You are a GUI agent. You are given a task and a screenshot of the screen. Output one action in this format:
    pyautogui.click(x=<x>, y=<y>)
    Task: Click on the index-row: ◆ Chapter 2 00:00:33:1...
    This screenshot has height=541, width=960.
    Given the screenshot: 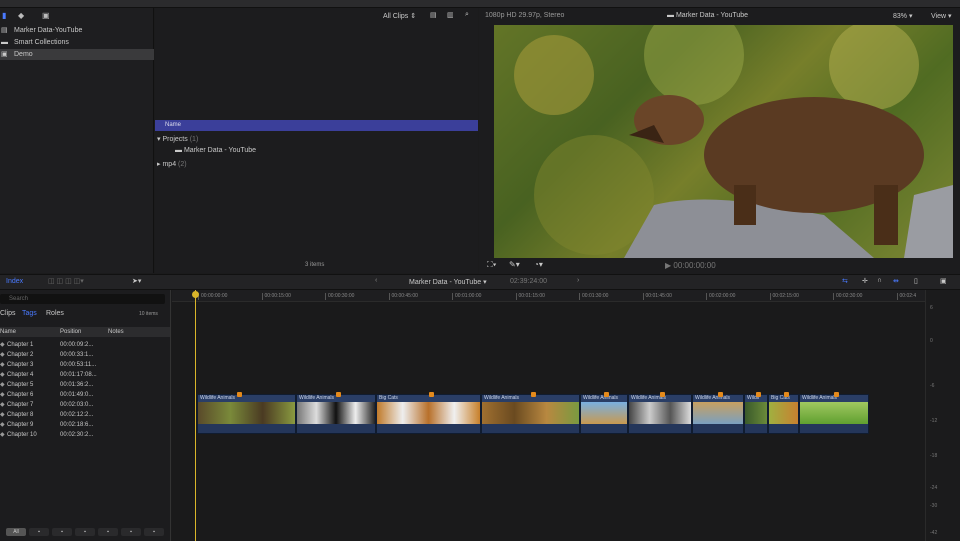 What is the action you would take?
    pyautogui.click(x=85, y=355)
    